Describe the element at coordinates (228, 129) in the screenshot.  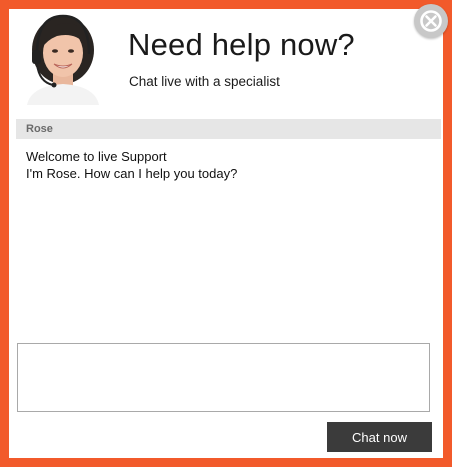
I see `agent-name-bar: Rose` at that location.